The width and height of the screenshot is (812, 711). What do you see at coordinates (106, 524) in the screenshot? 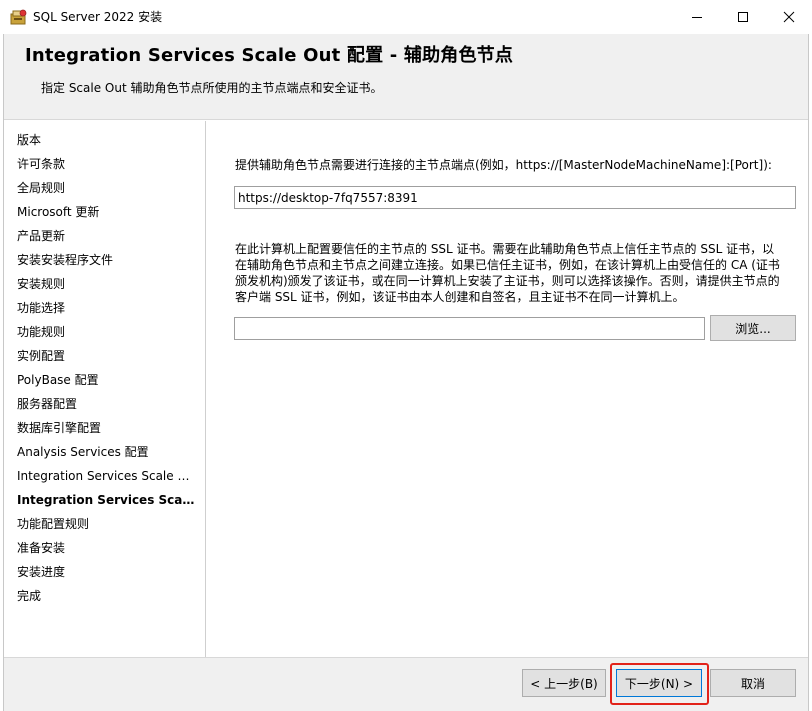
I see `nav-item-feature-configuration-rules: 功能配置规则` at bounding box center [106, 524].